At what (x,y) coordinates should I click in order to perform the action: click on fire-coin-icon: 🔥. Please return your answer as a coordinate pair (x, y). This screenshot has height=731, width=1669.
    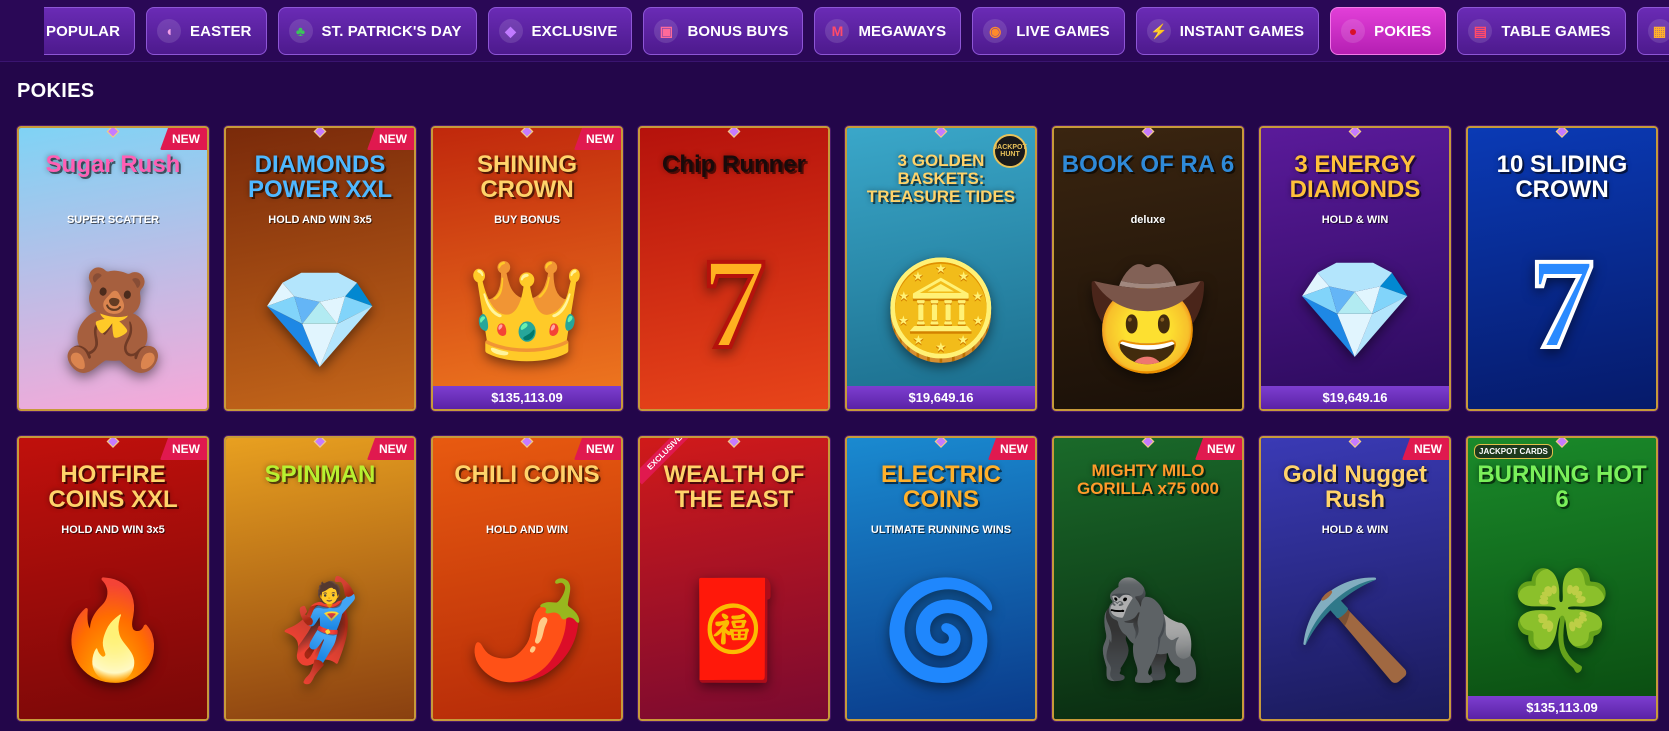
    Looking at the image, I should click on (113, 630).